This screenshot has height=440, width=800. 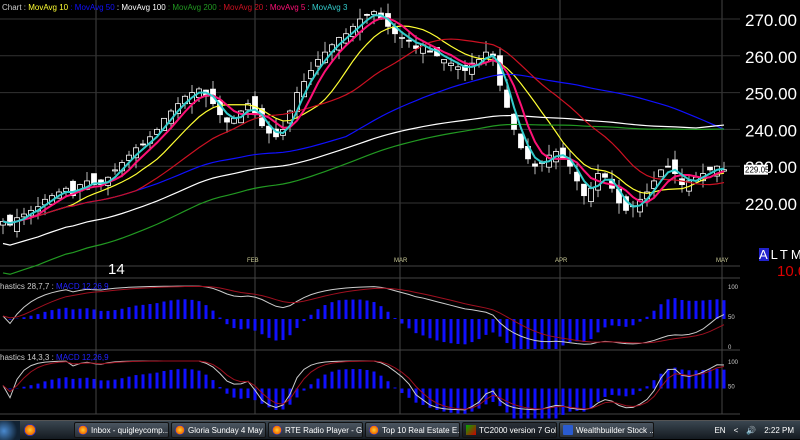 I want to click on indicator-tick: 100, so click(x=733, y=288).